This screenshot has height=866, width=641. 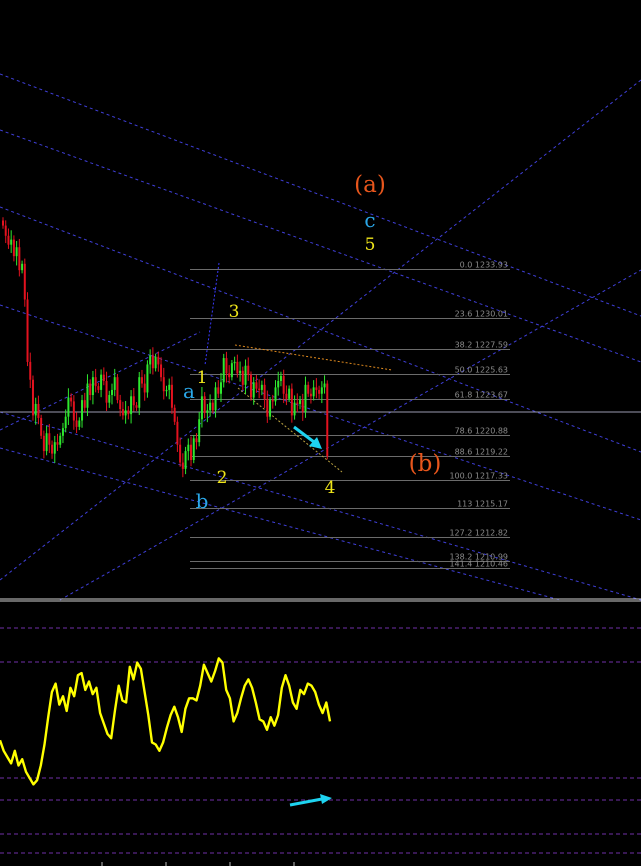 I want to click on wave-label-c: c, so click(x=369, y=220).